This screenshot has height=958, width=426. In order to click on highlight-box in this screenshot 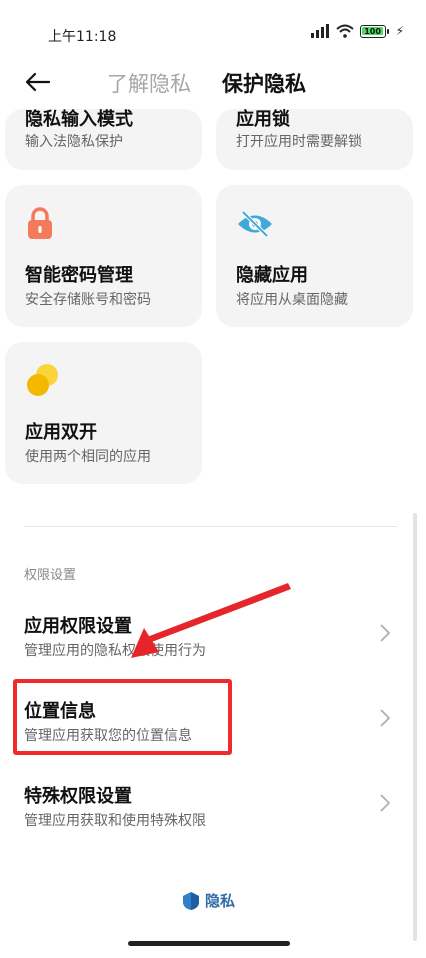, I will do `click(122, 717)`.